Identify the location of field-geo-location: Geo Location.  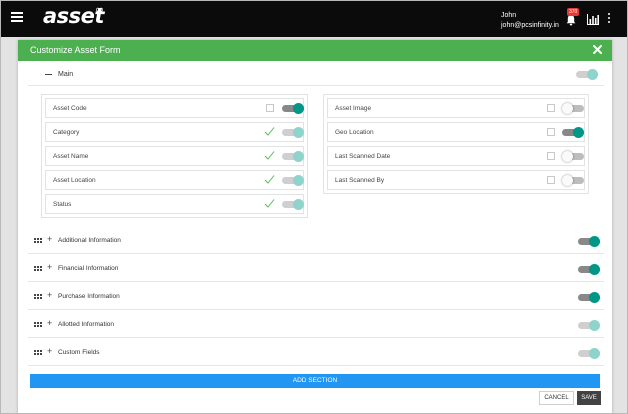
(456, 132).